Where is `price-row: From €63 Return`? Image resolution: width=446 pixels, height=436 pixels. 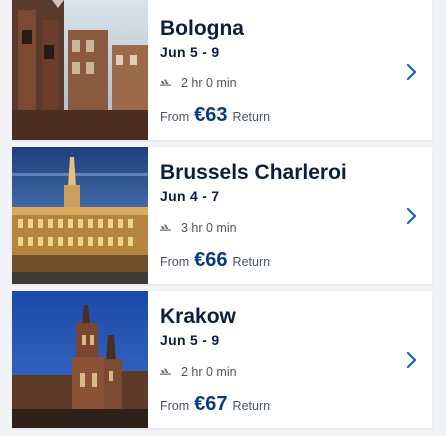 price-row: From €63 Return is located at coordinates (215, 115).